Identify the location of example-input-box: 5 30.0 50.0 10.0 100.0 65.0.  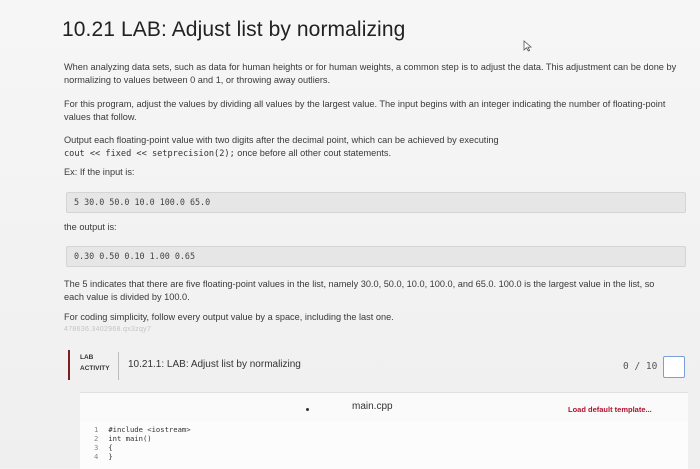
(376, 202).